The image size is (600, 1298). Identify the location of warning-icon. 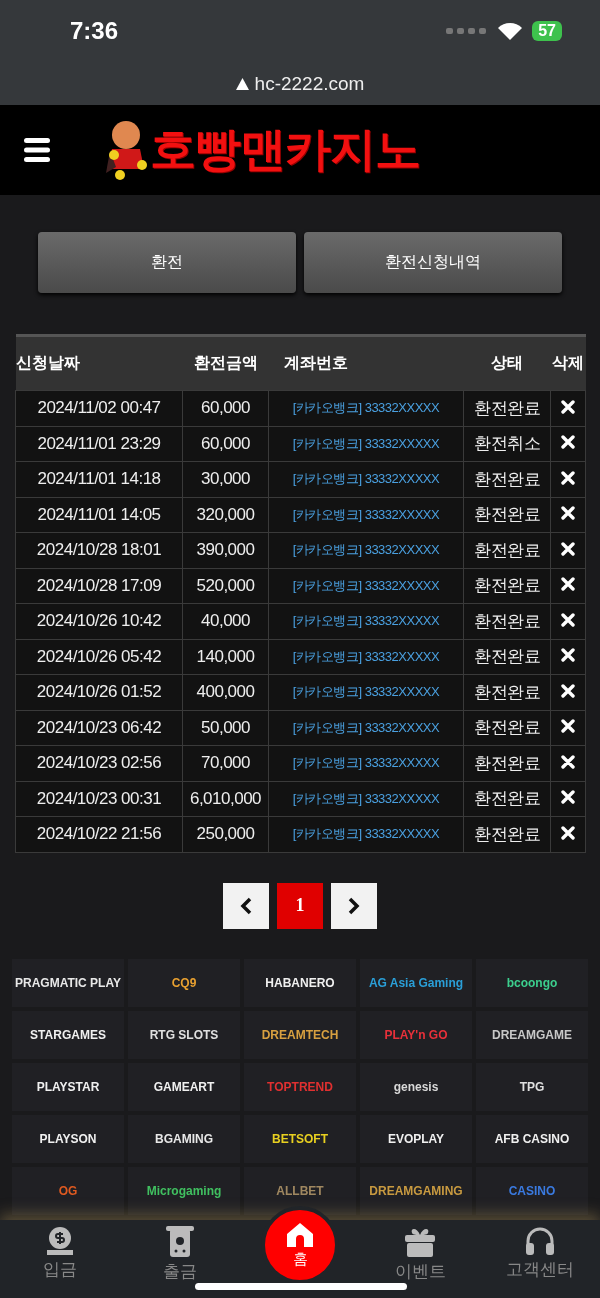
(242, 83).